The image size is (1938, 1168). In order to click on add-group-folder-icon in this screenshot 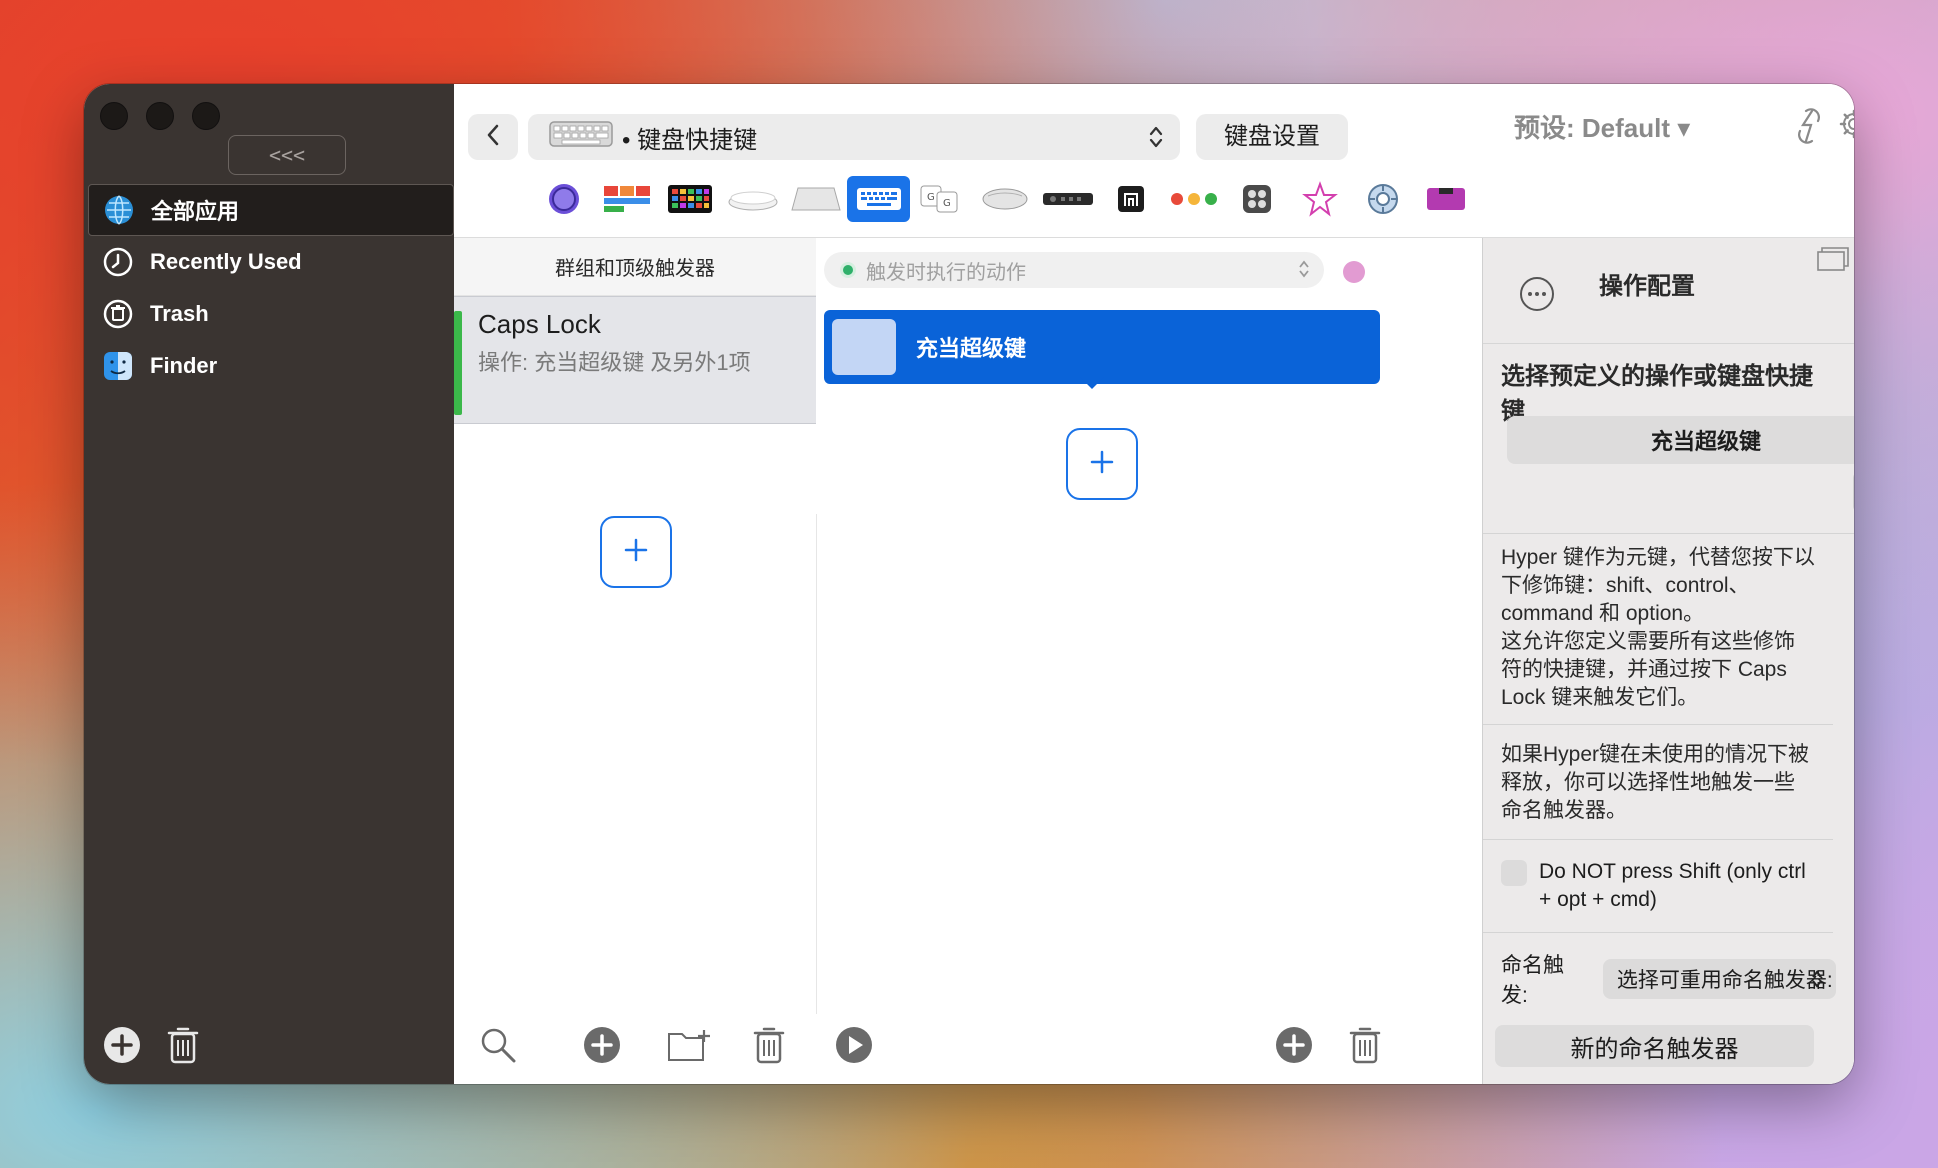, I will do `click(689, 1047)`.